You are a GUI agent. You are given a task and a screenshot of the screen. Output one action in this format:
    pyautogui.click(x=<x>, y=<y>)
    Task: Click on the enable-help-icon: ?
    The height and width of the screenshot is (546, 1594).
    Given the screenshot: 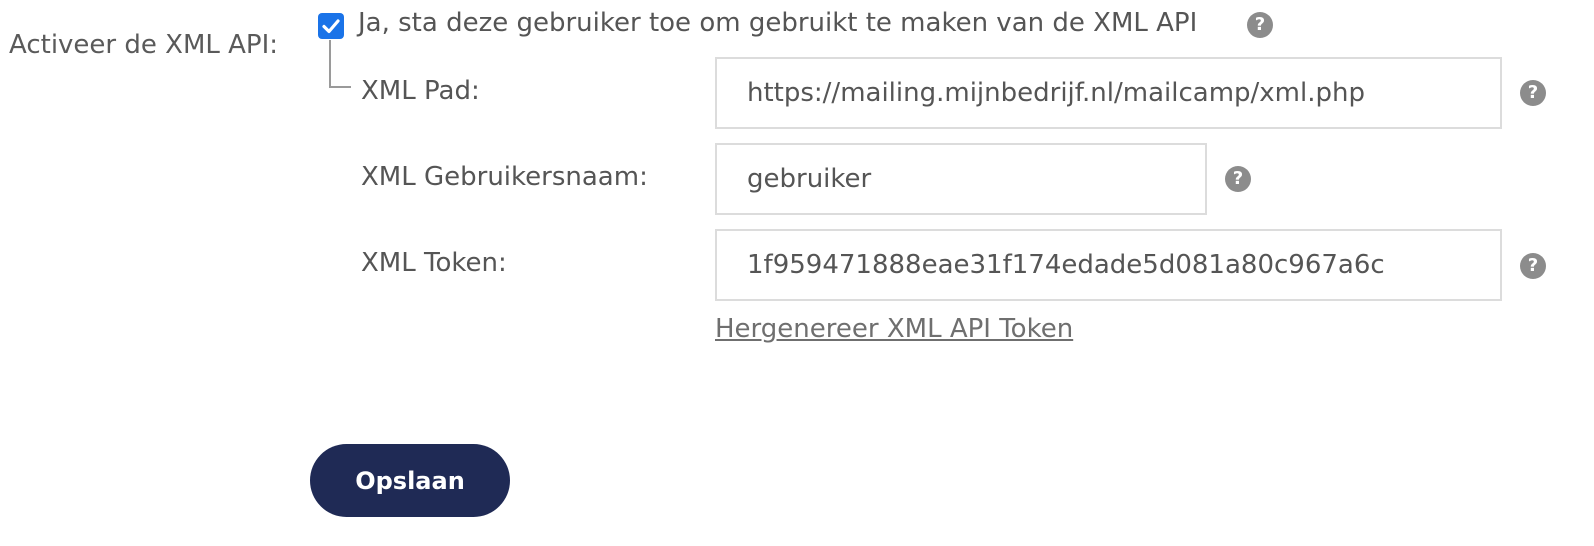 What is the action you would take?
    pyautogui.click(x=1260, y=25)
    